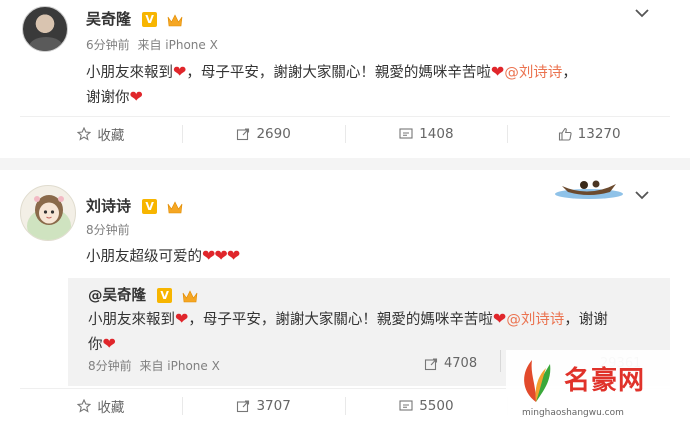 The height and width of the screenshot is (430, 690). What do you see at coordinates (461, 363) in the screenshot?
I see `repost-count: 4708` at bounding box center [461, 363].